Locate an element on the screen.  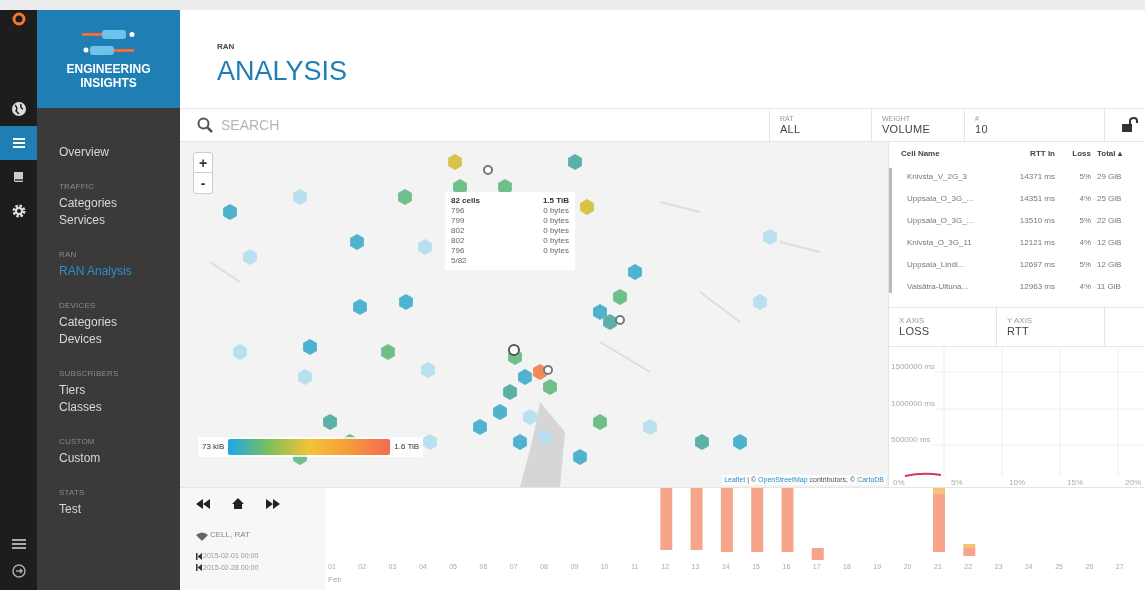
section-label: RAN is located at coordinates (68, 255).